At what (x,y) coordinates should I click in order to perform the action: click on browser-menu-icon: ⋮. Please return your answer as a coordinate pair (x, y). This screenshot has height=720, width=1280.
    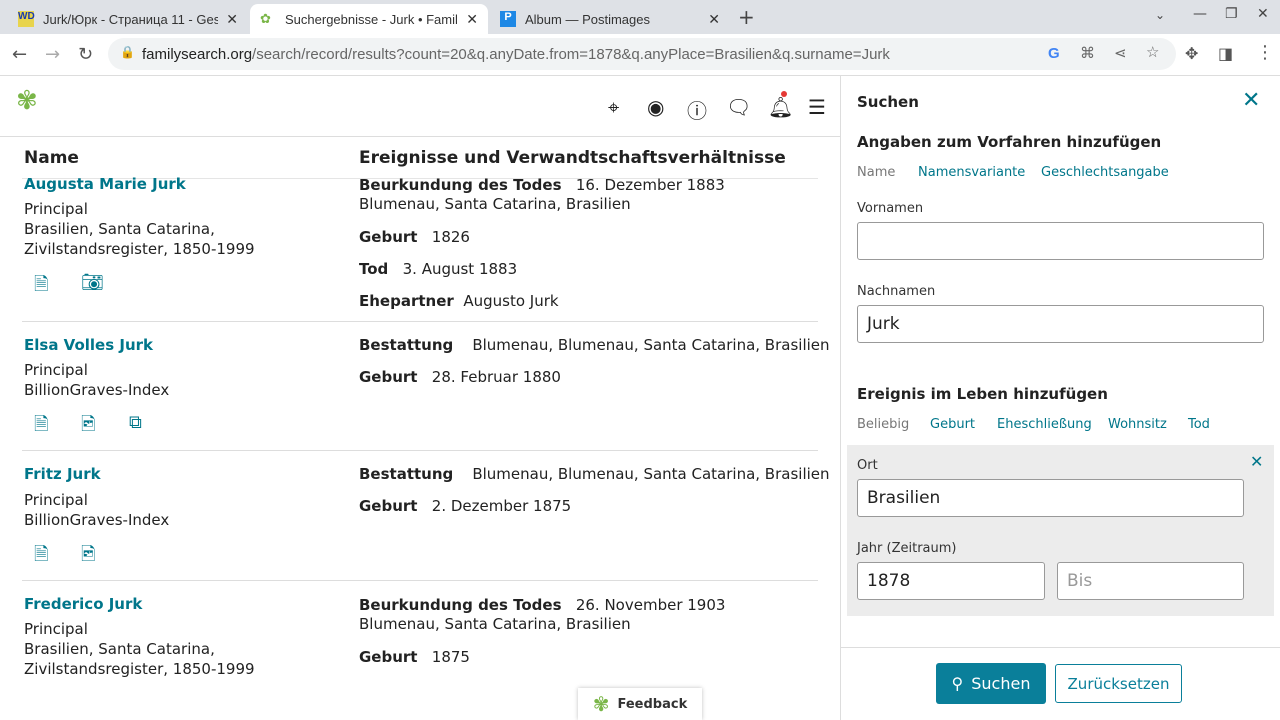
    Looking at the image, I should click on (1265, 52).